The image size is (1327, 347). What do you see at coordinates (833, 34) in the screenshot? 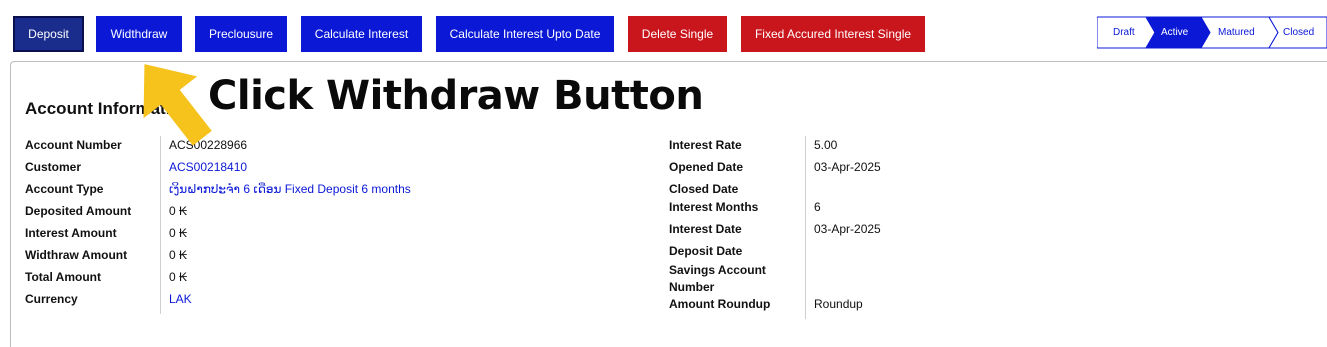
I see `fixed-accrued-interest-single-button: Fixed Accured Interest Single` at bounding box center [833, 34].